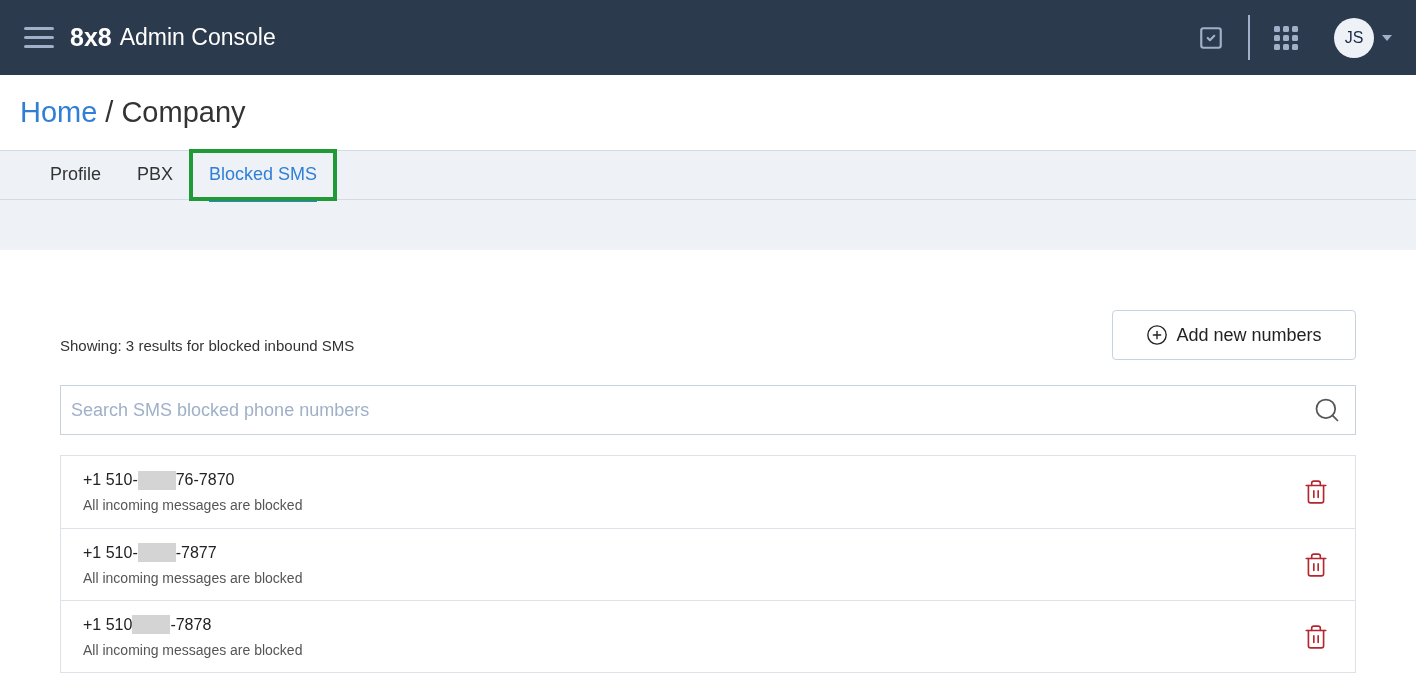  Describe the element at coordinates (1387, 37) in the screenshot. I see `dropdown-caret-icon` at that location.